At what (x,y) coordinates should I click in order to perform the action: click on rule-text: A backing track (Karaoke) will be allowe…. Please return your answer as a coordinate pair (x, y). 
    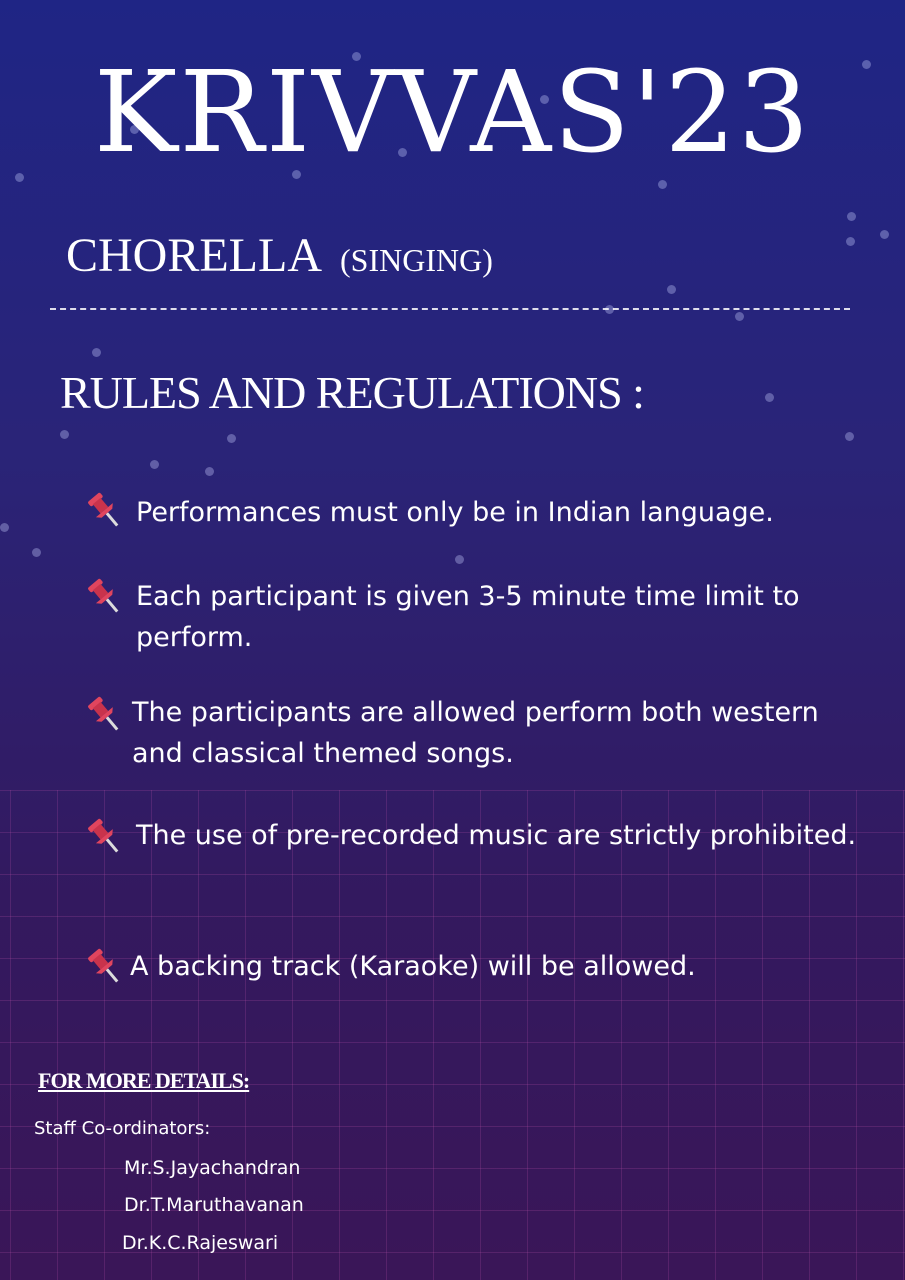
    Looking at the image, I should click on (413, 966).